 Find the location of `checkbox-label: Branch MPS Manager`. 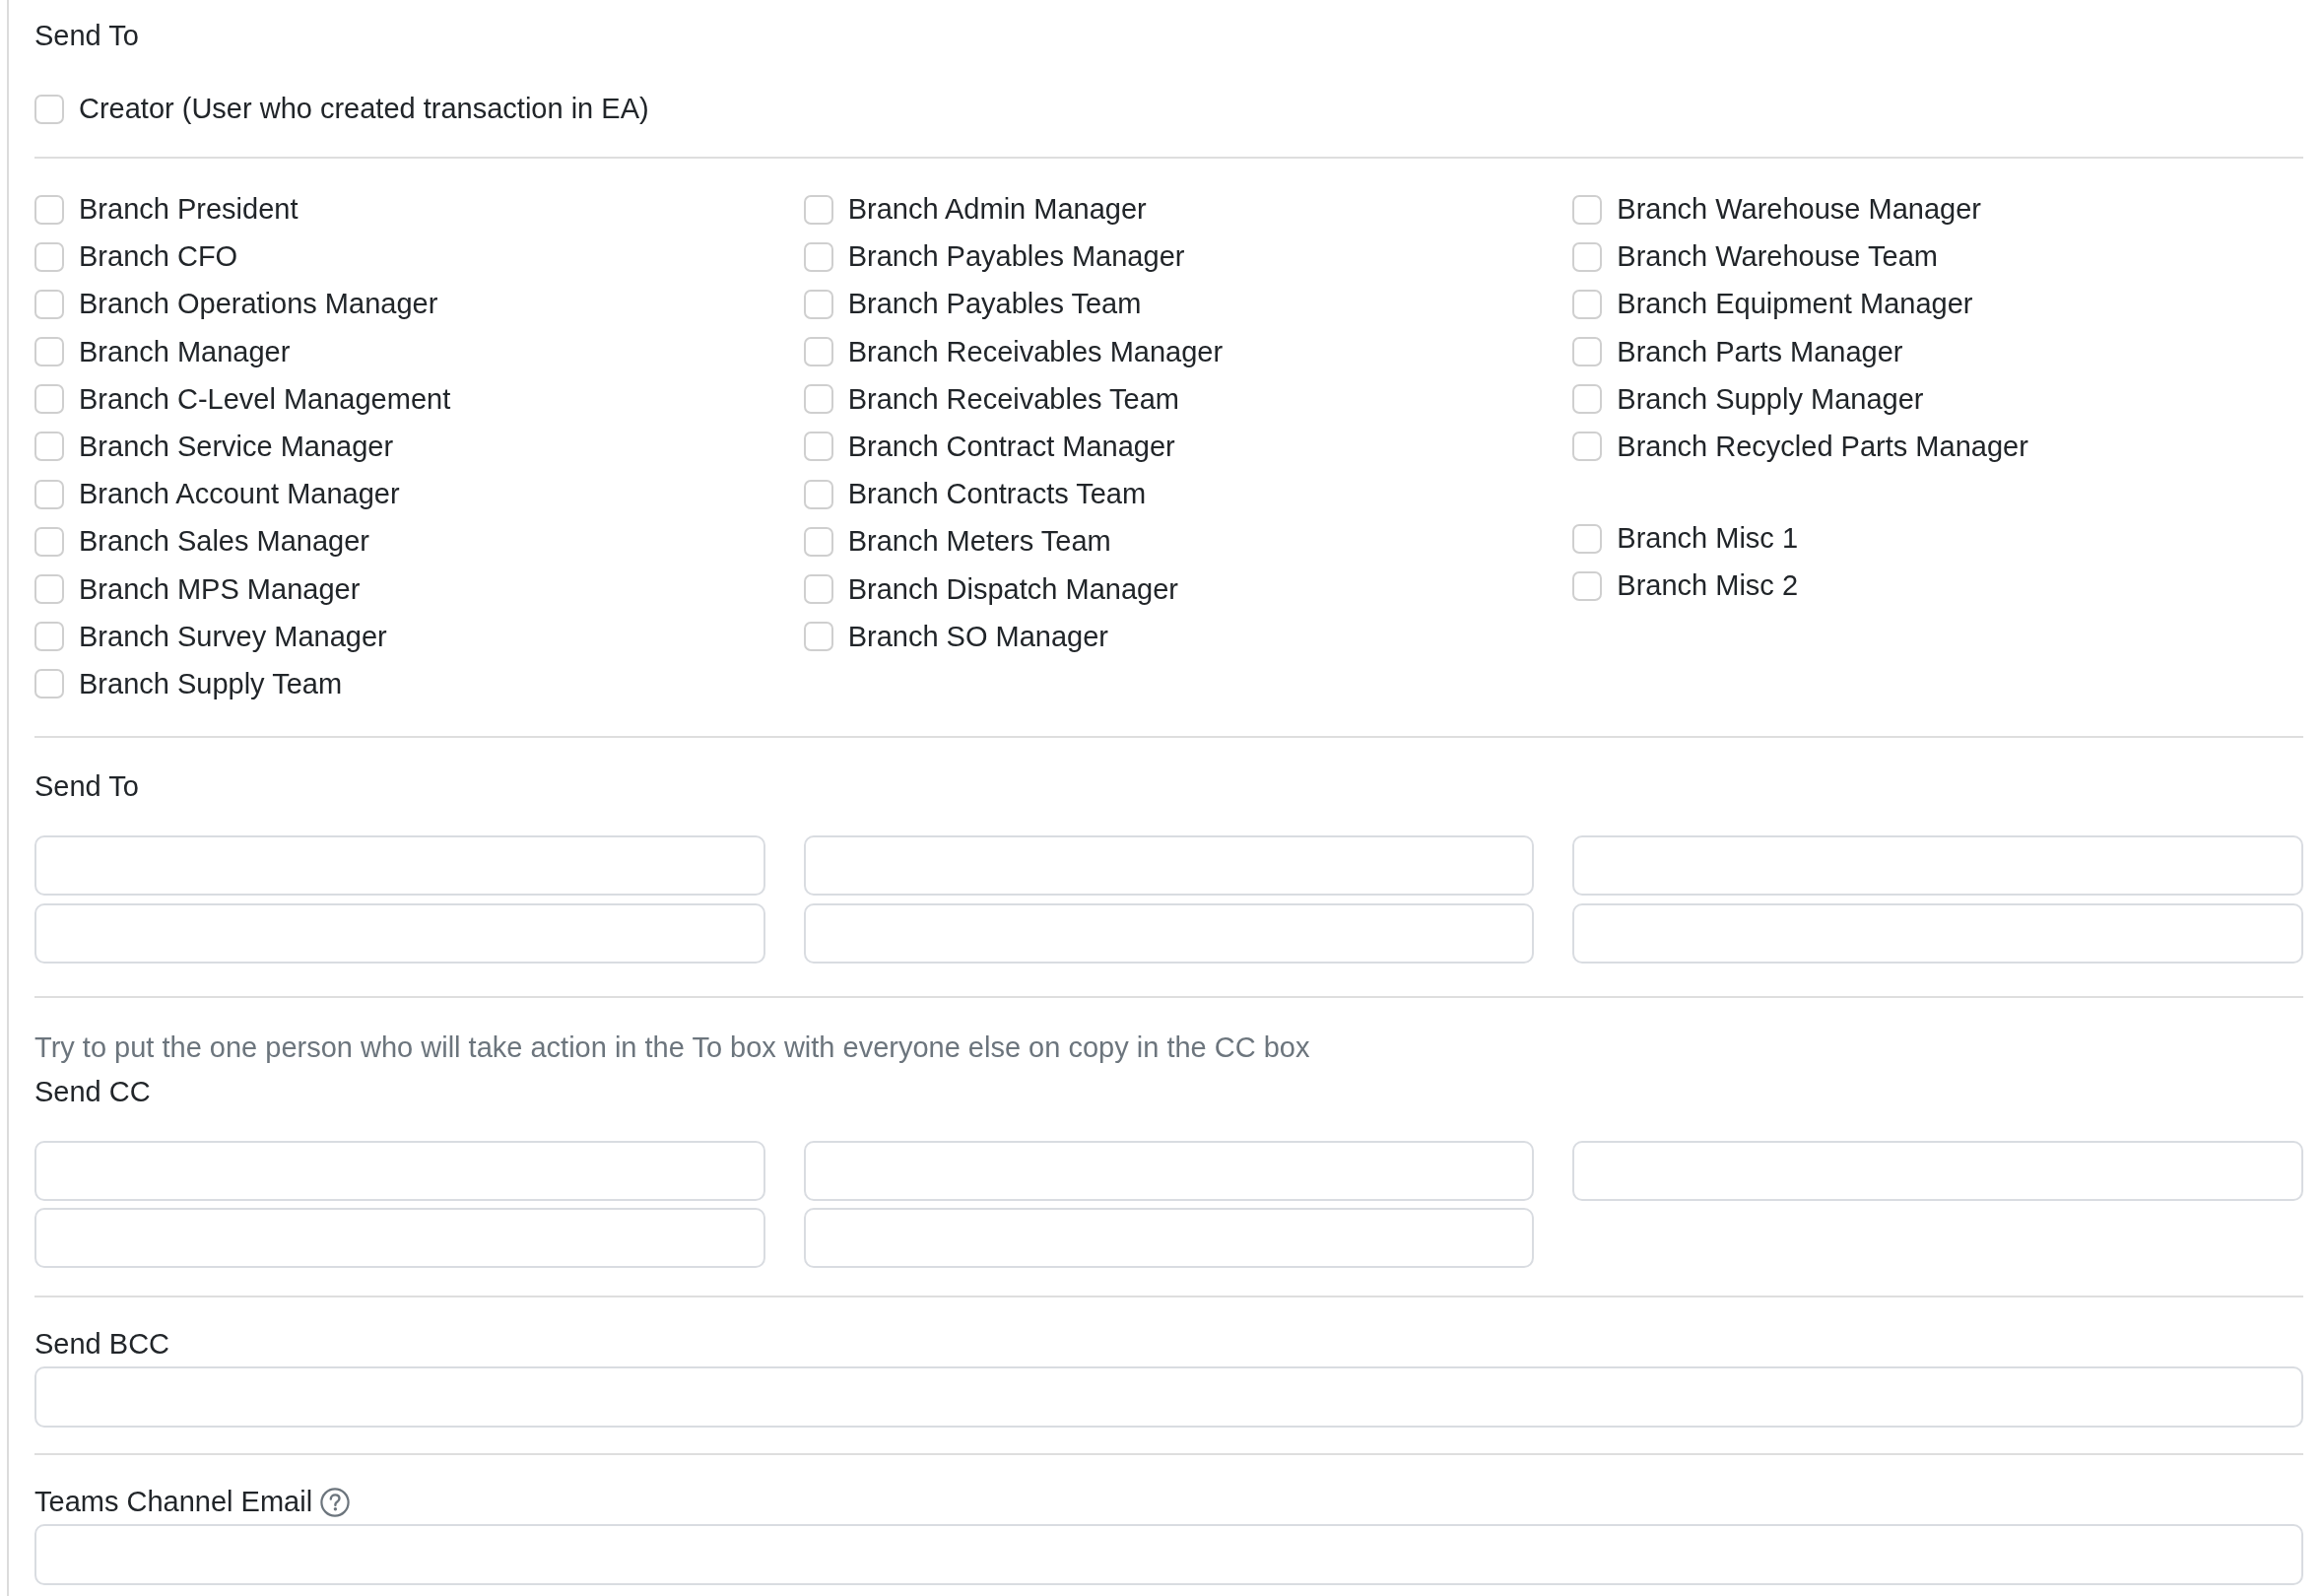

checkbox-label: Branch MPS Manager is located at coordinates (220, 589).